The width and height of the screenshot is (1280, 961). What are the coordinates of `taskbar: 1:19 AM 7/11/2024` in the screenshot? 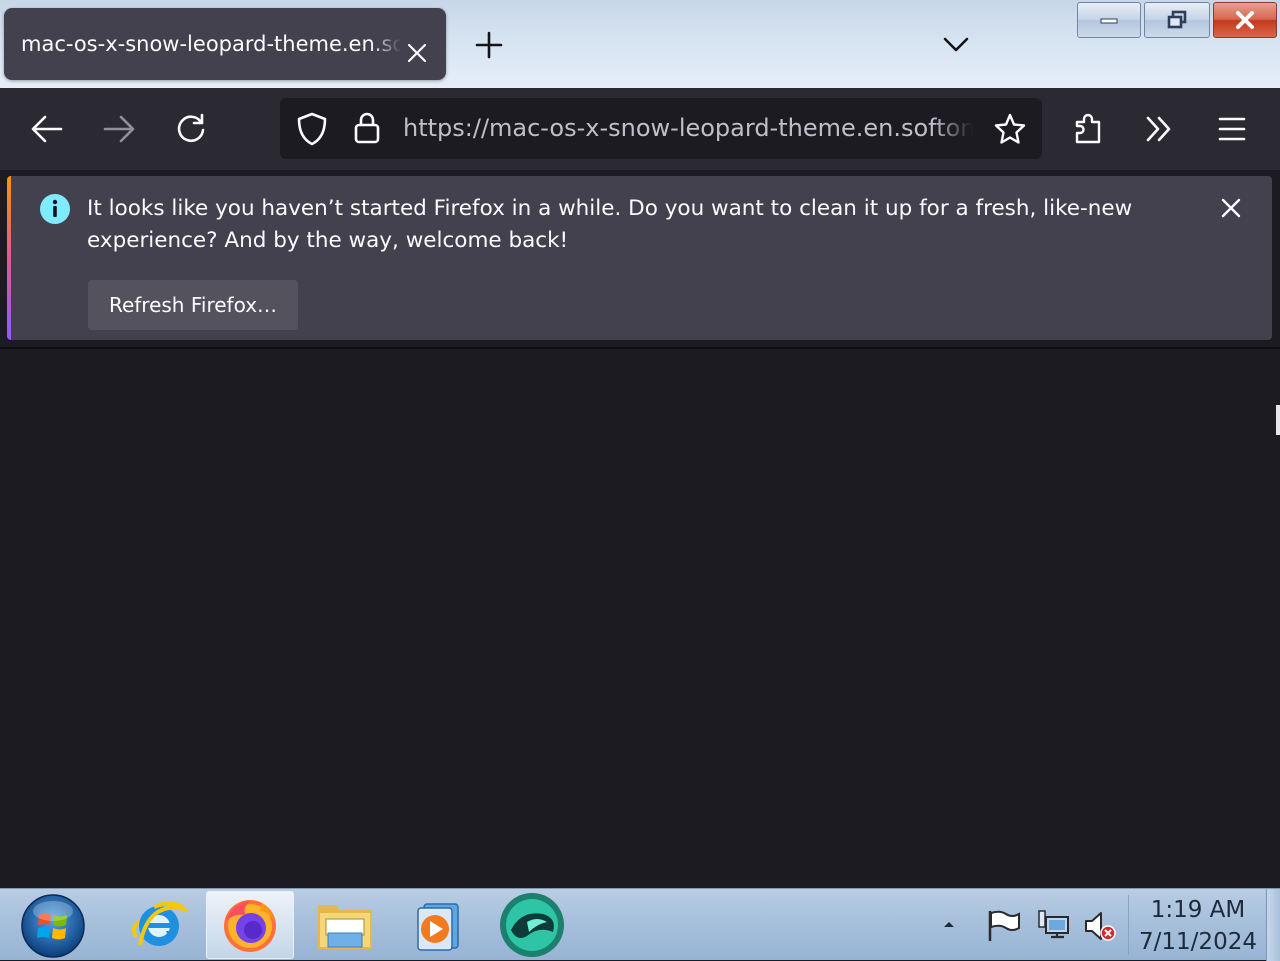 It's located at (640, 924).